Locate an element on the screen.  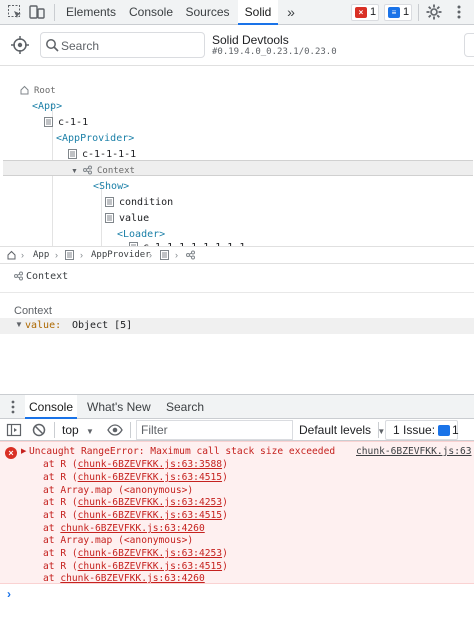
tree-row-selected: ▼ Context is located at coordinates (238, 168).